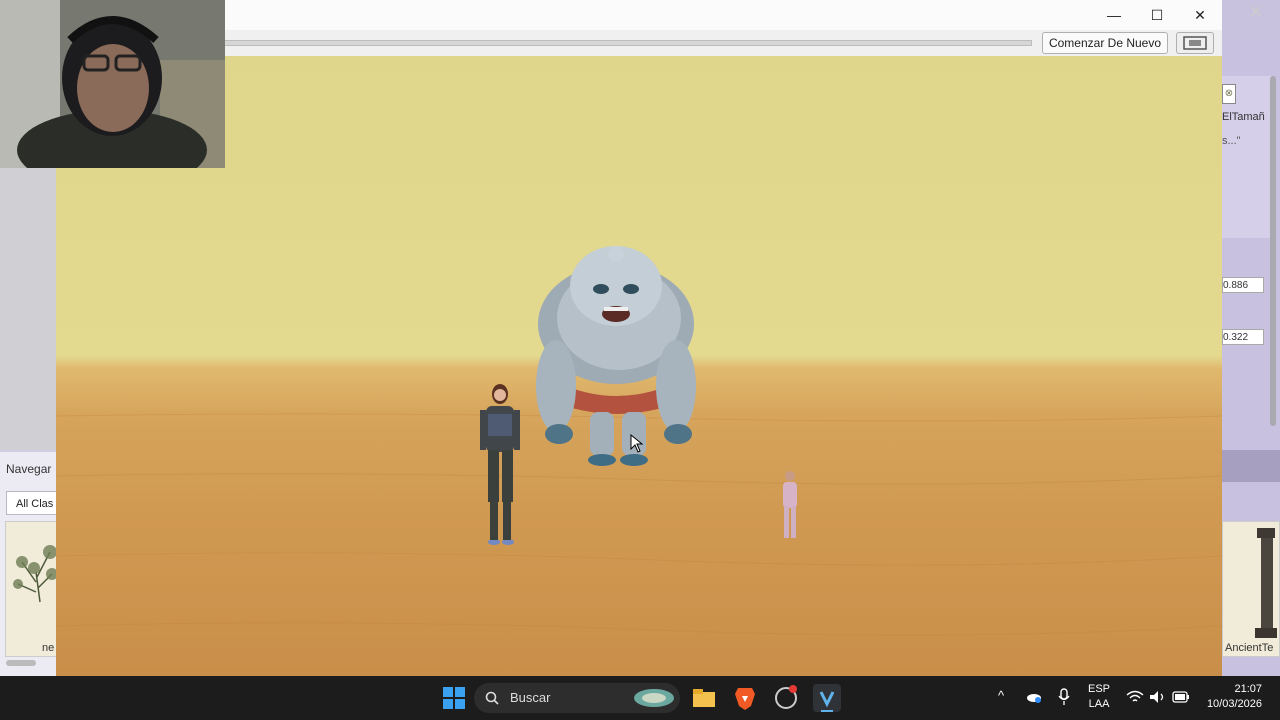 Image resolution: width=1280 pixels, height=720 pixels. I want to click on fullscreen-button, so click(1195, 43).